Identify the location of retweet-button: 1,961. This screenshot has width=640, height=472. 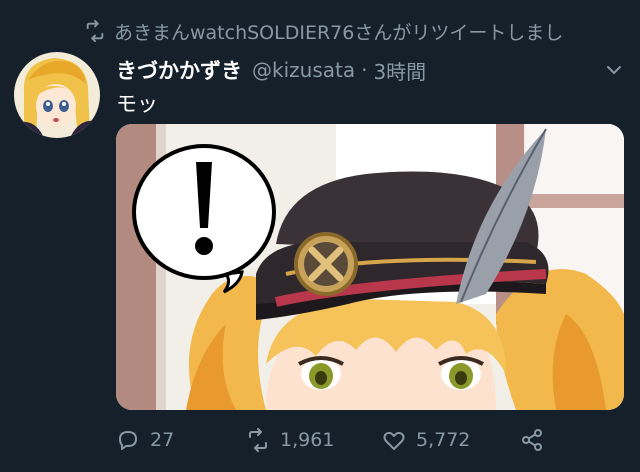
(290, 440).